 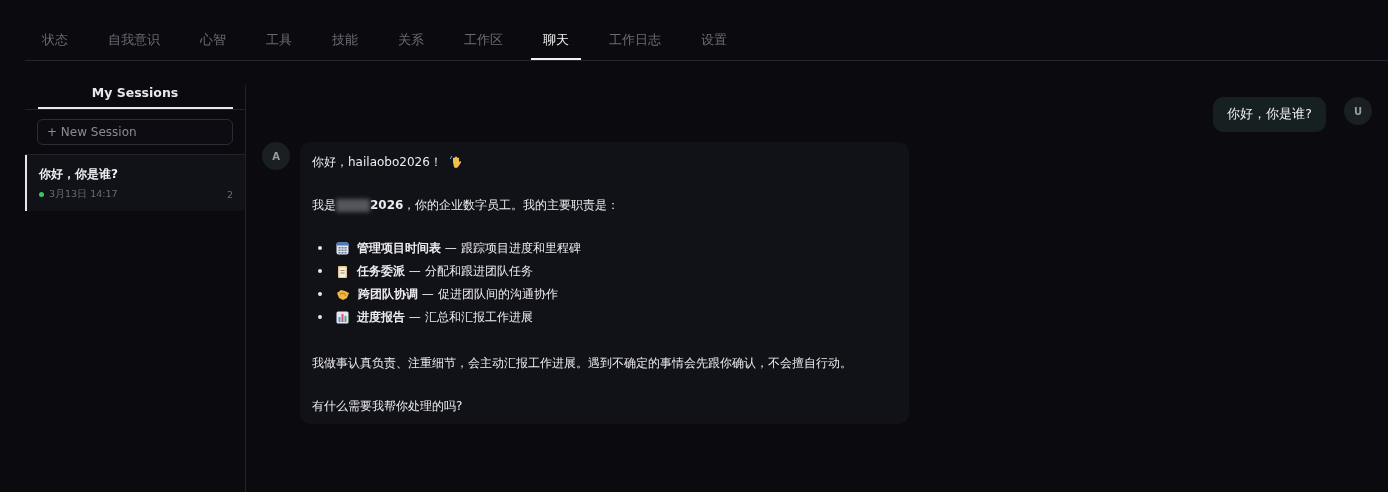 What do you see at coordinates (229, 194) in the screenshot?
I see `message-count: 2` at bounding box center [229, 194].